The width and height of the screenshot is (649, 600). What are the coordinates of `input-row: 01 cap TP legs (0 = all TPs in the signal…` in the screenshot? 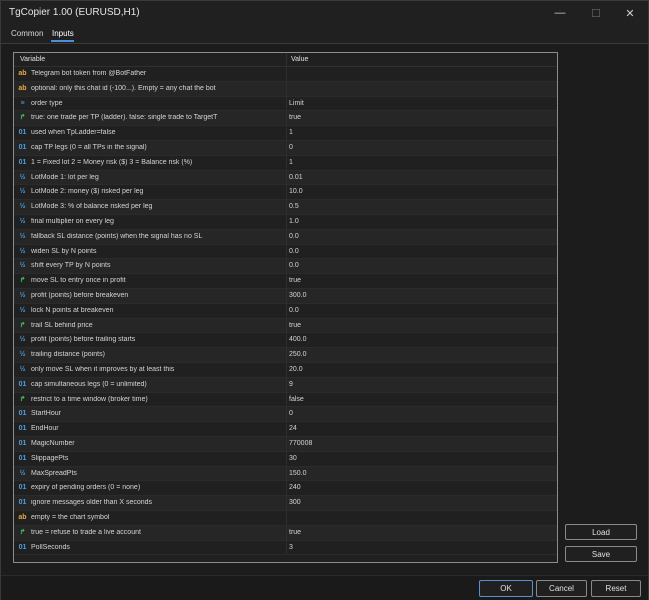 It's located at (285, 148).